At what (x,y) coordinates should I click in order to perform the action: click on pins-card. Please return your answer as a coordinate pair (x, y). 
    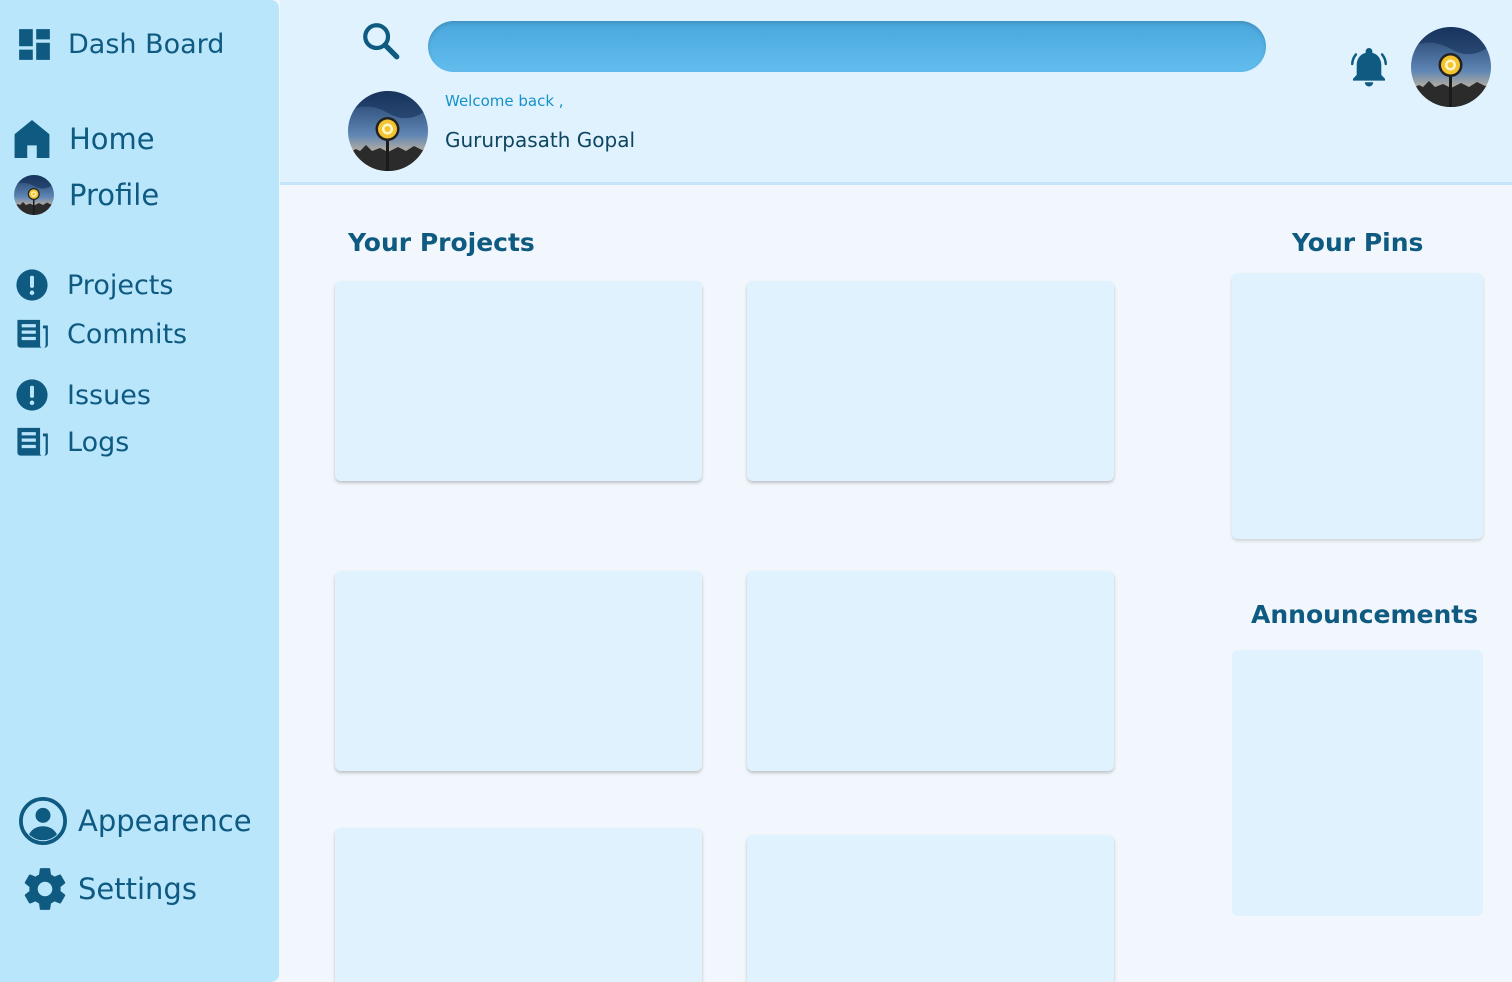
    Looking at the image, I should click on (1357, 406).